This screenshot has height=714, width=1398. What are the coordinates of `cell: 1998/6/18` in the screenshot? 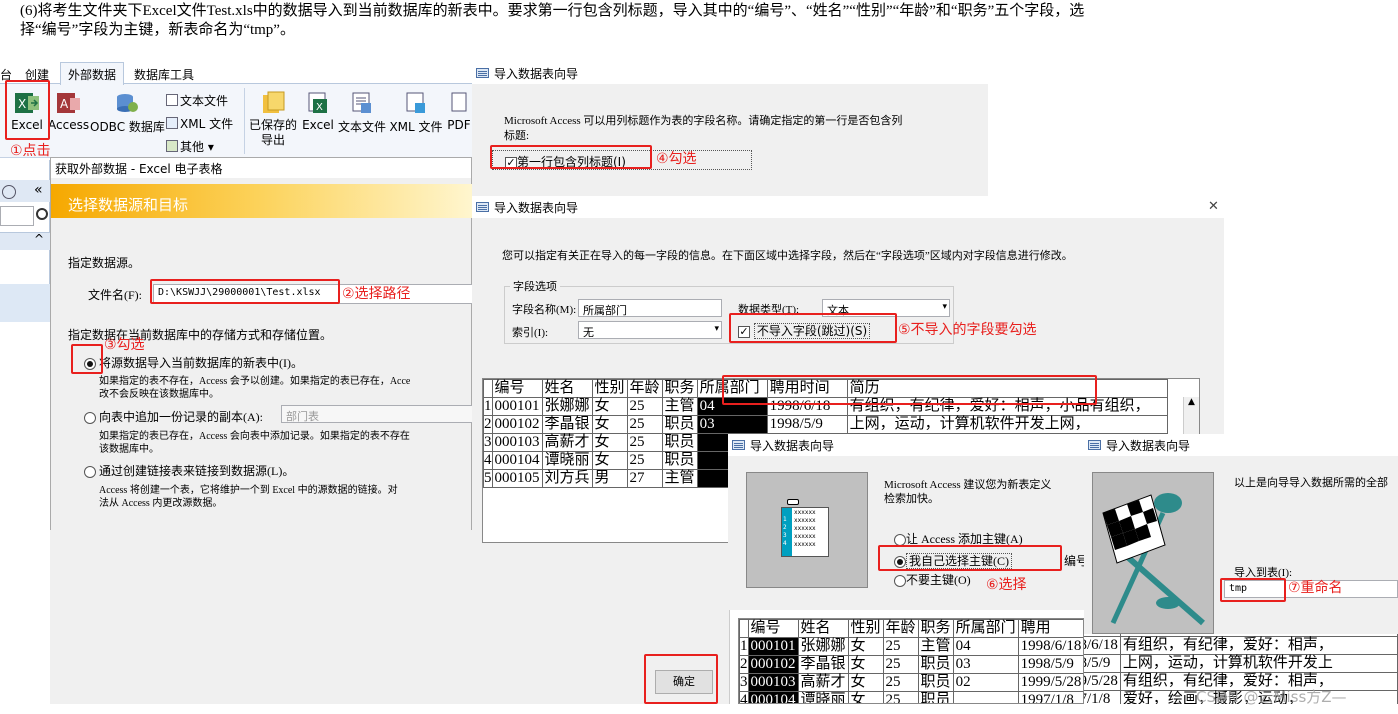 It's located at (1102, 645).